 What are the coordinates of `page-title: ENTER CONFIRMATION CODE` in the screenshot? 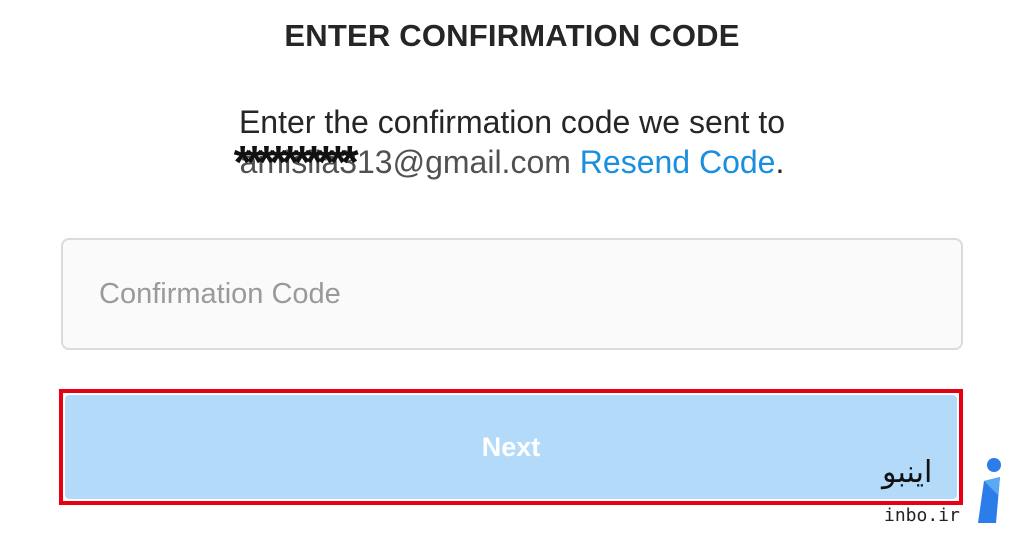 It's located at (512, 35).